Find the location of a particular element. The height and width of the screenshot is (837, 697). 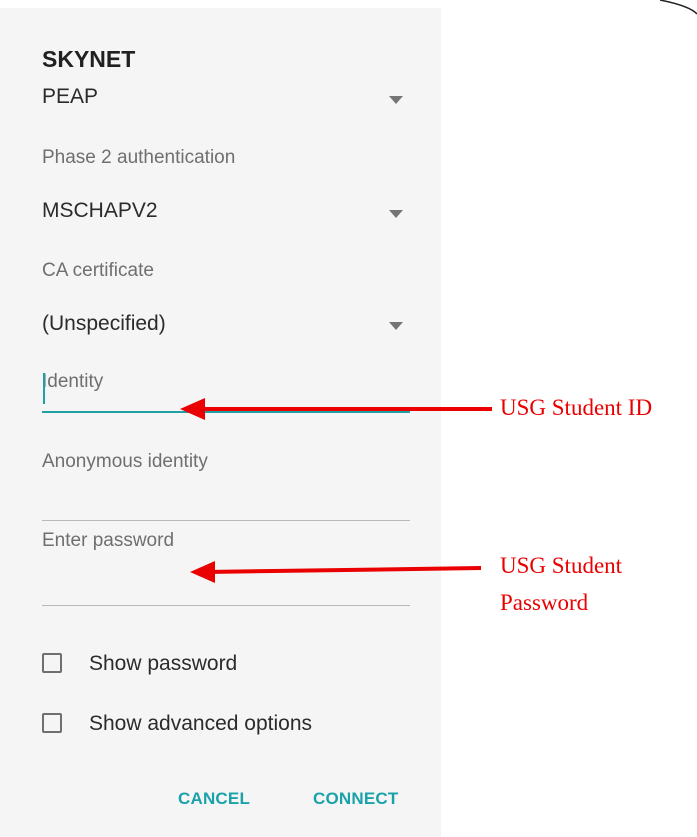

identity-annotation: USG Student ID is located at coordinates (576, 407).